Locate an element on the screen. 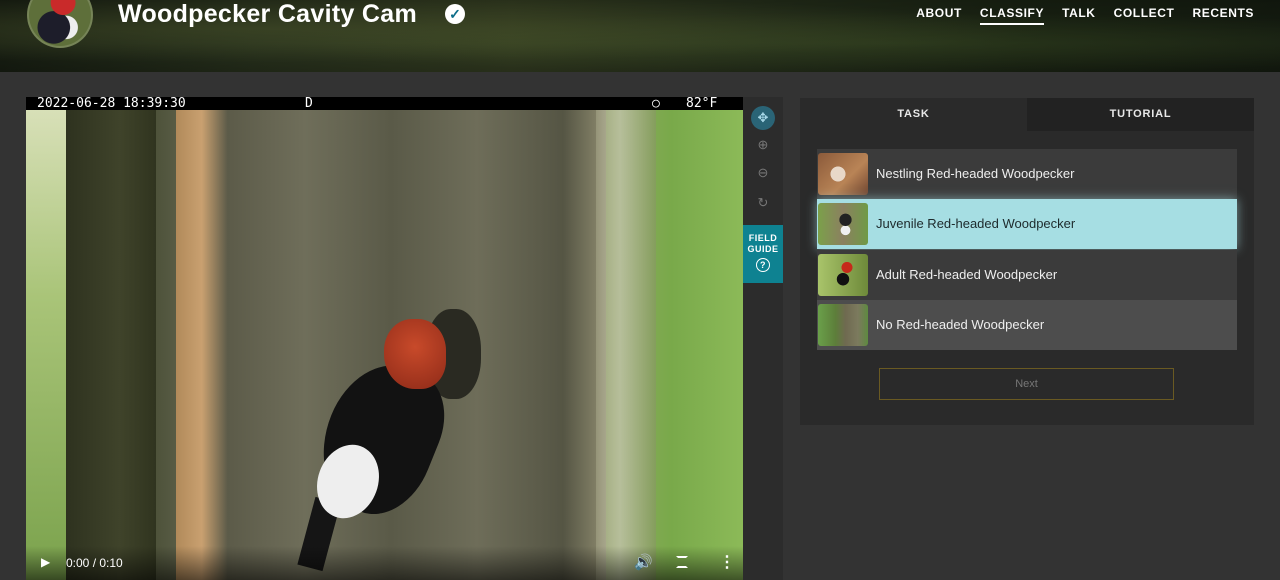 The height and width of the screenshot is (580, 1280). help-icon: ? is located at coordinates (763, 265).